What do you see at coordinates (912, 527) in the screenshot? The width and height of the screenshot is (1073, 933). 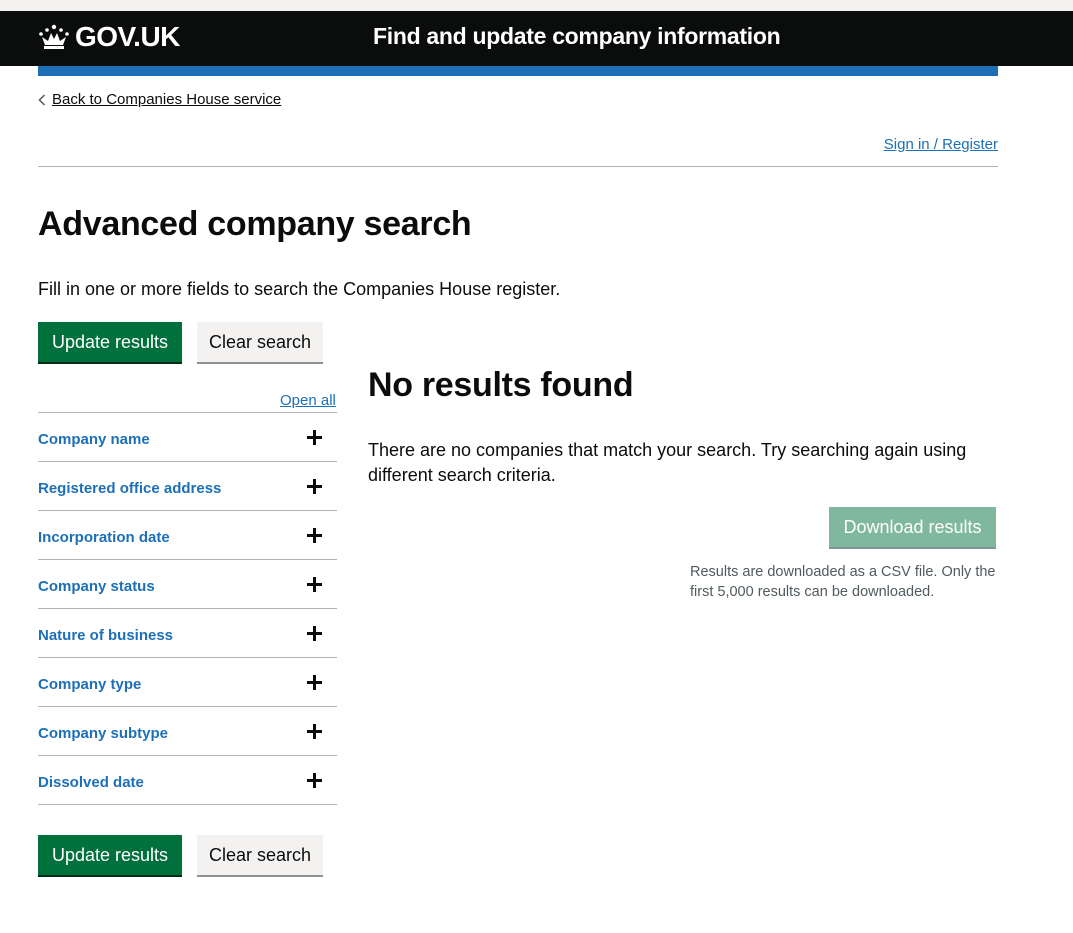 I see `download-results-button: Download results` at bounding box center [912, 527].